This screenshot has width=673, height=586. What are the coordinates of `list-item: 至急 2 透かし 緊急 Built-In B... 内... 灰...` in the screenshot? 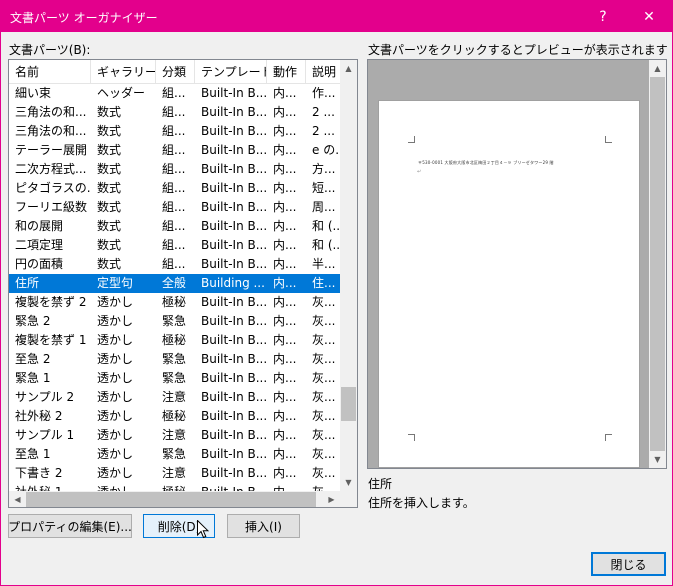 It's located at (174, 359).